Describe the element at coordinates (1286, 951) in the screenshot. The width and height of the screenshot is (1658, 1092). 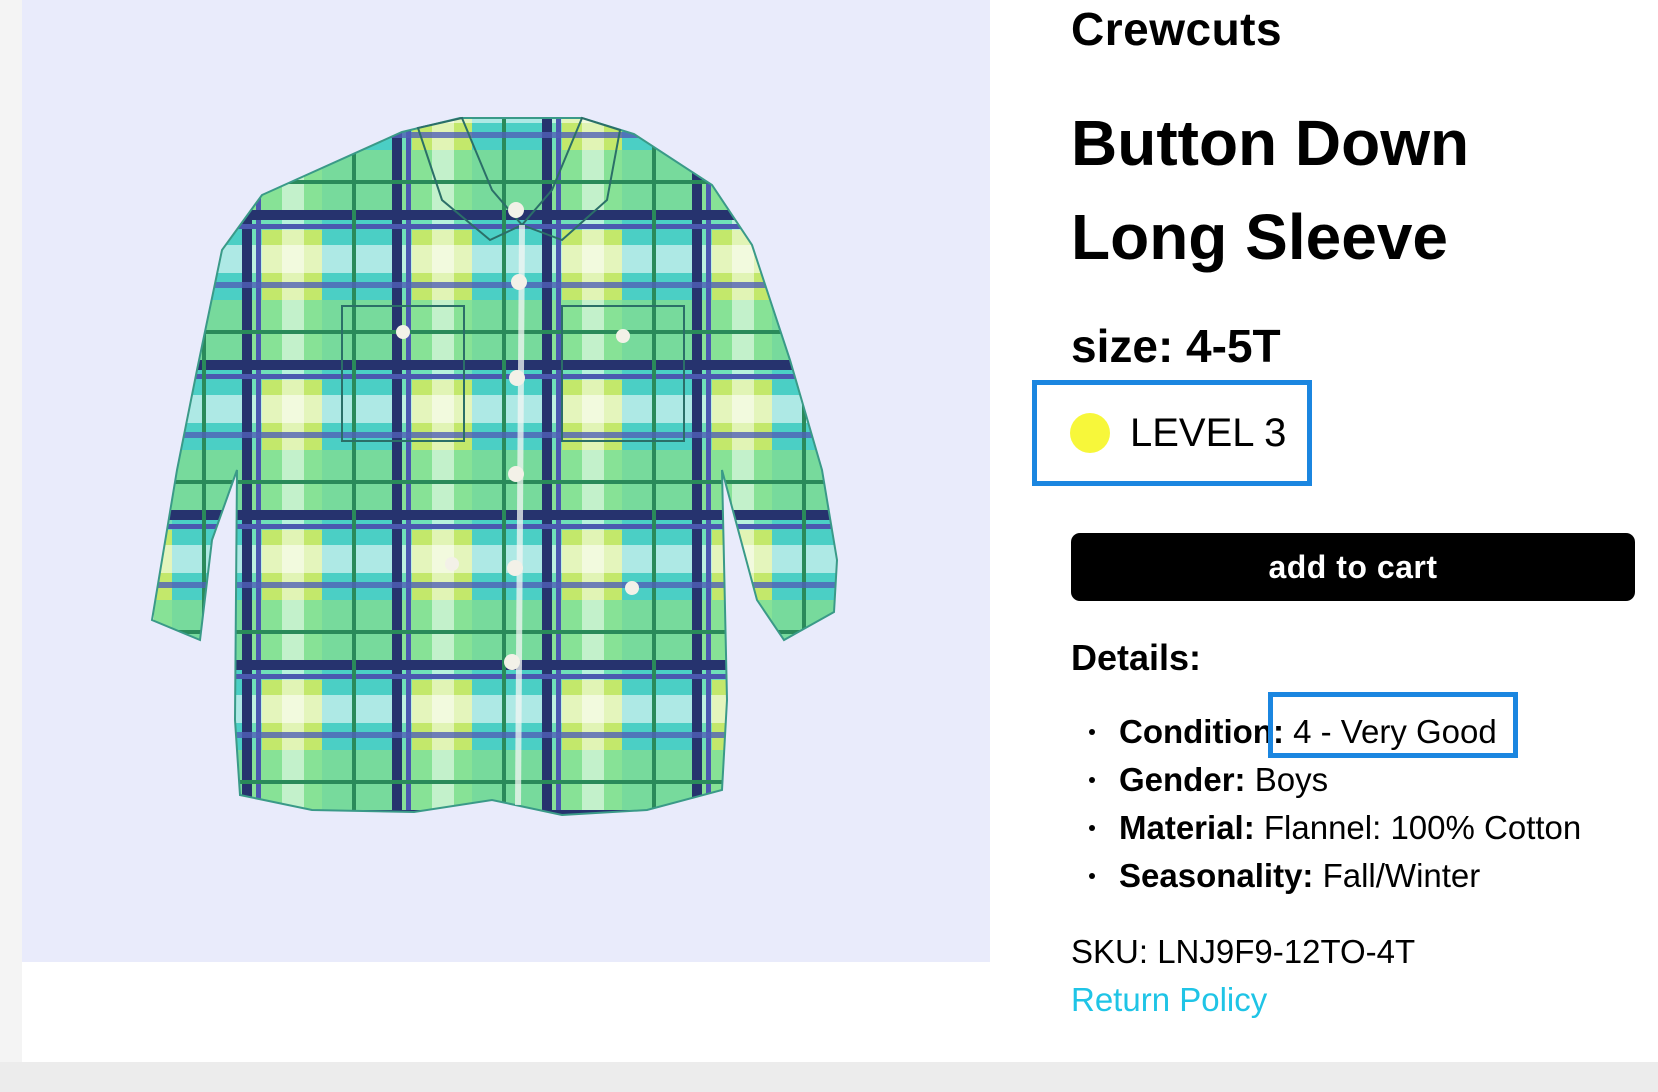
I see `sku-value: LNJ9F9-12TO-4T` at that location.